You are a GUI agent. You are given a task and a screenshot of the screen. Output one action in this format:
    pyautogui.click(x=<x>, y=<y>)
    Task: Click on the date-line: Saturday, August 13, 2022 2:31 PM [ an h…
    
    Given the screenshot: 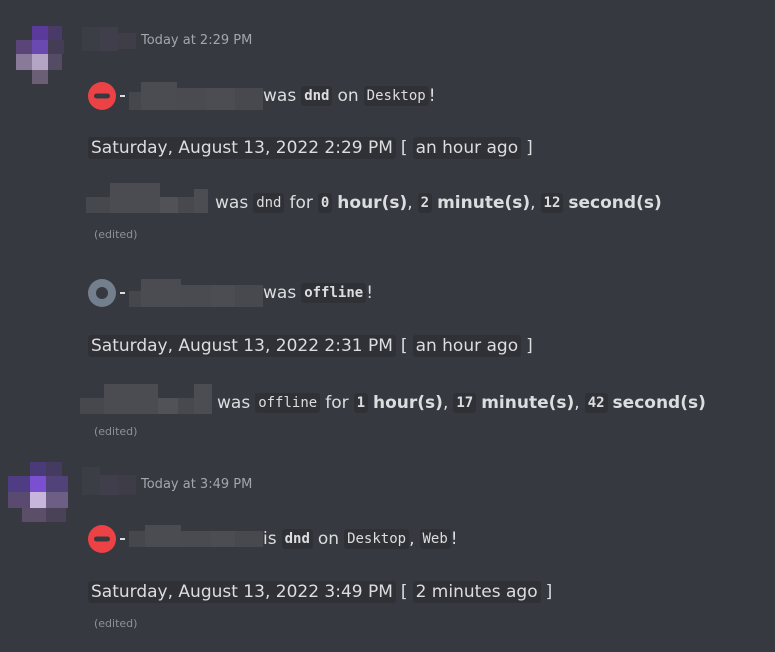 What is the action you would take?
    pyautogui.click(x=310, y=346)
    